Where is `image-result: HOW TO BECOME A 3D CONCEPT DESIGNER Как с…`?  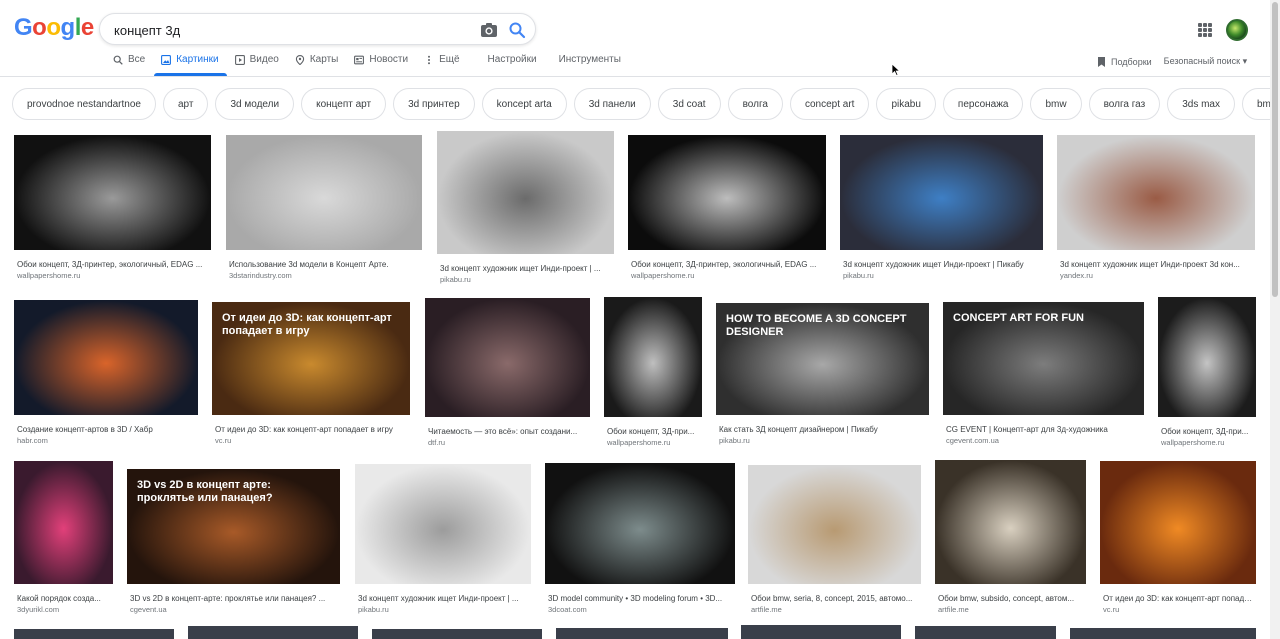 image-result: HOW TO BECOME A 3D CONCEPT DESIGNER Как с… is located at coordinates (822, 375).